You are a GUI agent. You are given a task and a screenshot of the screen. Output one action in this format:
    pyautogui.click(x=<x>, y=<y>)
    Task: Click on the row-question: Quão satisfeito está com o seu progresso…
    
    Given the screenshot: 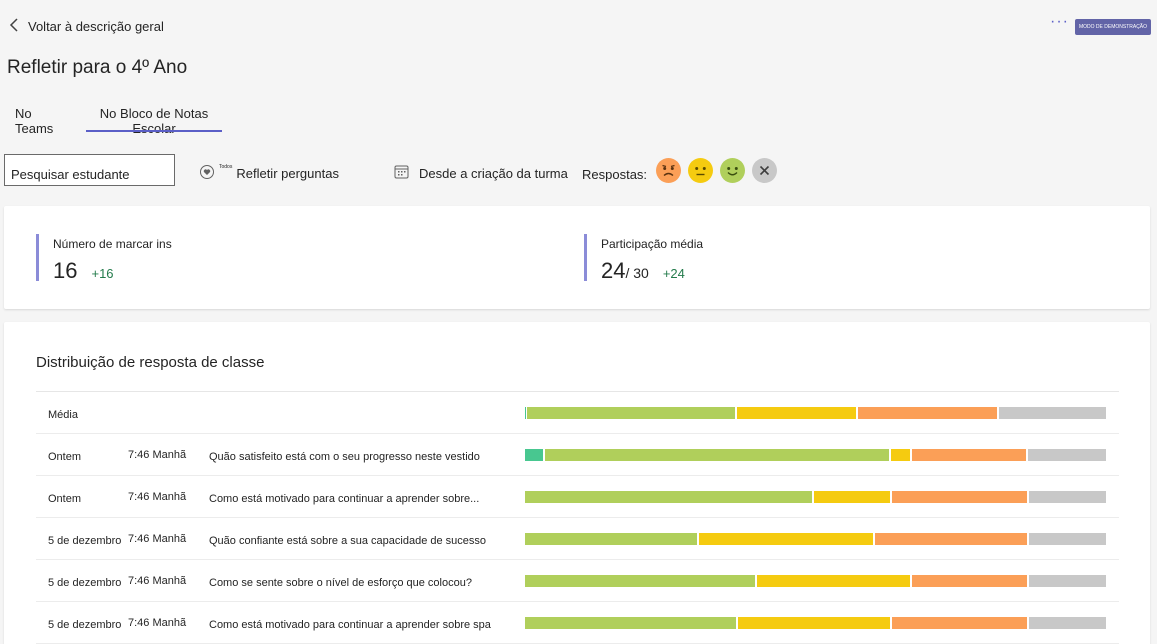 What is the action you would take?
    pyautogui.click(x=344, y=457)
    